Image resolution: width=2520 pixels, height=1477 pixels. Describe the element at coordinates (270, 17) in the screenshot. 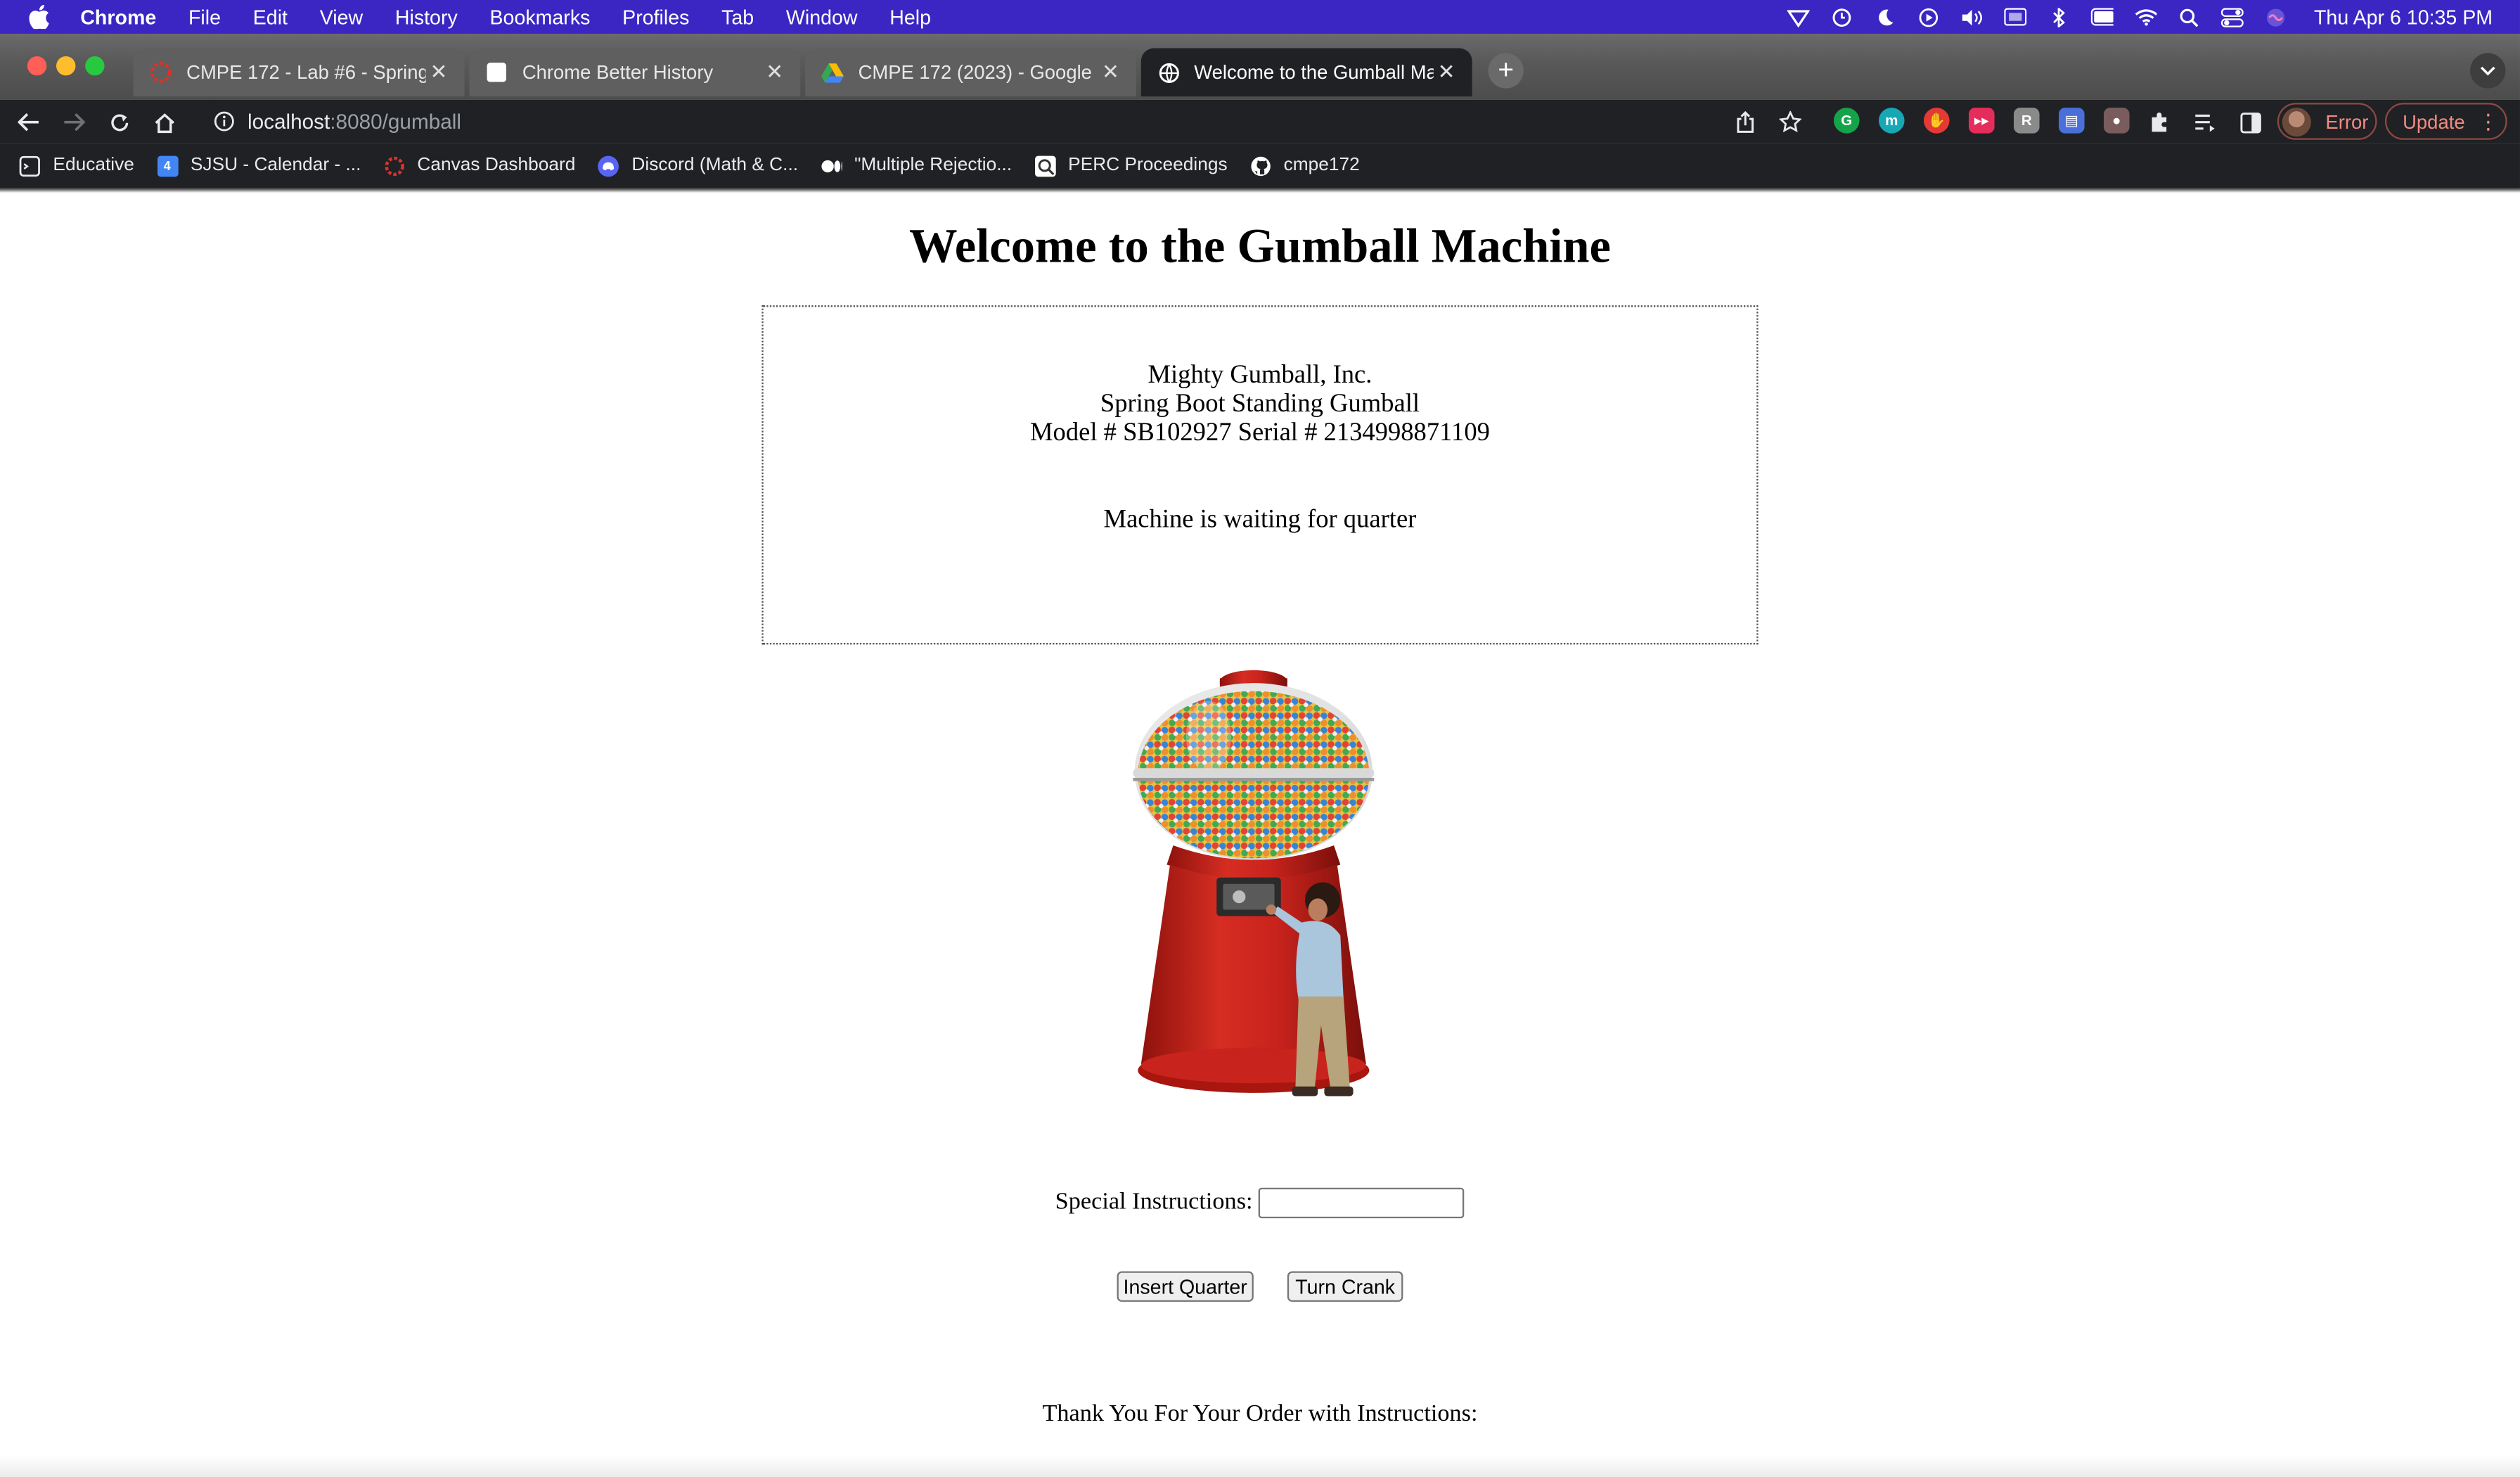

I see `menu-edit: Edit` at that location.